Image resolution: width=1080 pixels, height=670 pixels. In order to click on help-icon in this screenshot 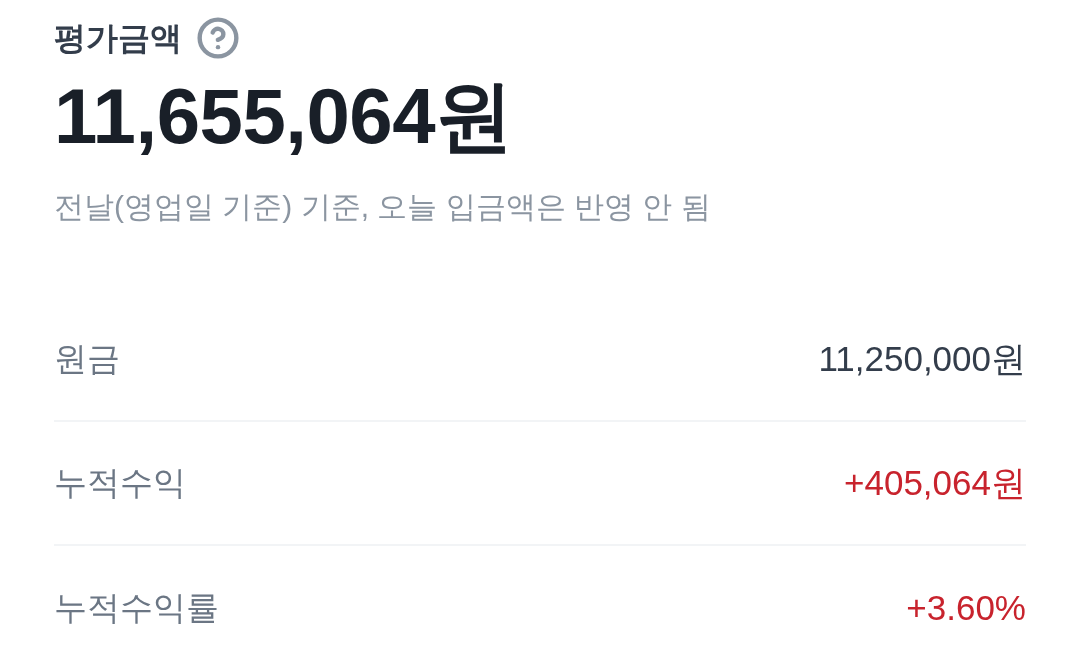, I will do `click(218, 38)`.